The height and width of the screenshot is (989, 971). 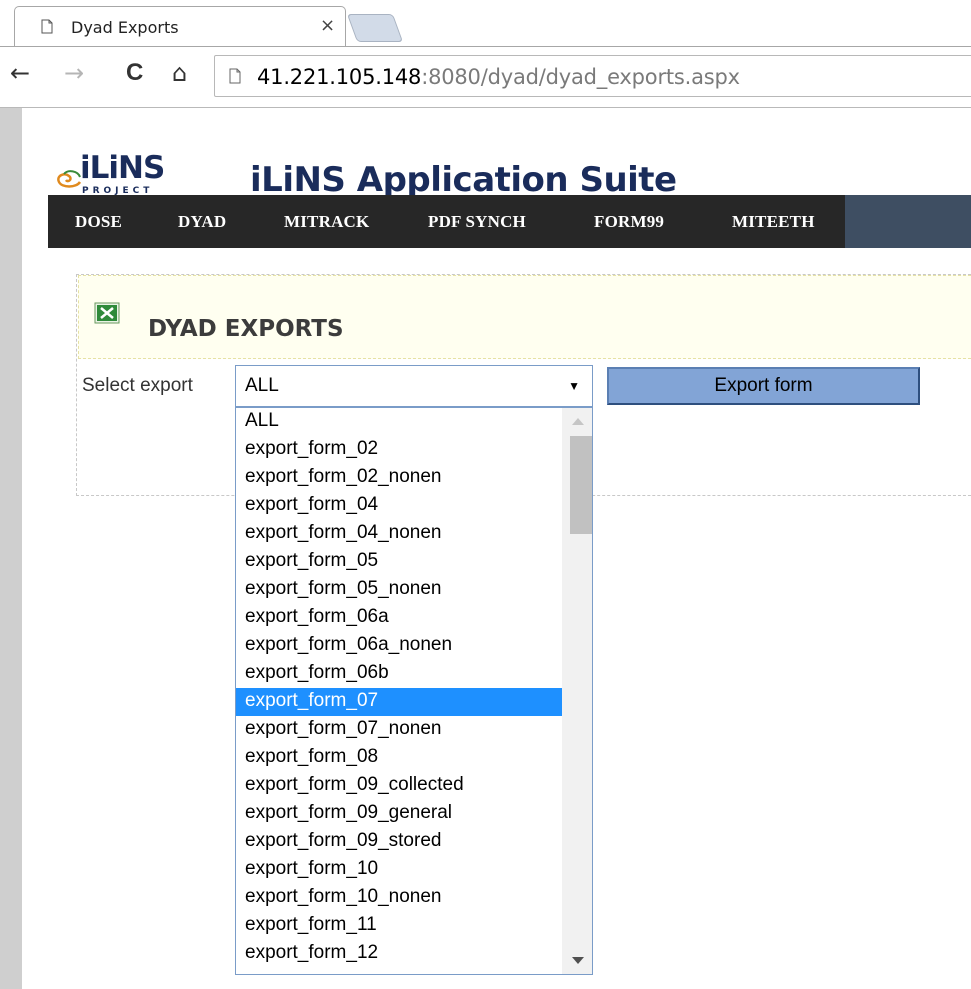 I want to click on site-title: iLiNS Application Suite, so click(x=463, y=180).